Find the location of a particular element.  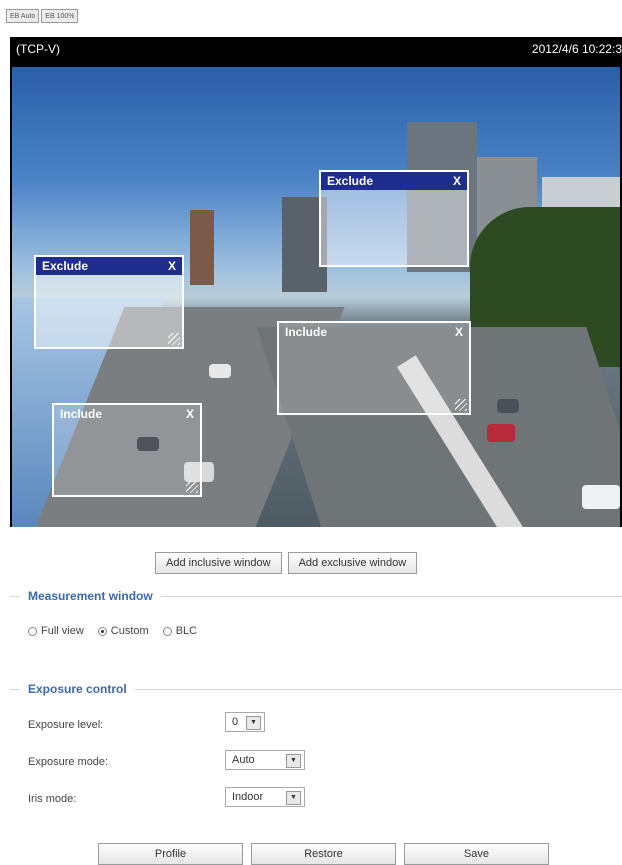

exposure-mode-value: Auto is located at coordinates (243, 760).